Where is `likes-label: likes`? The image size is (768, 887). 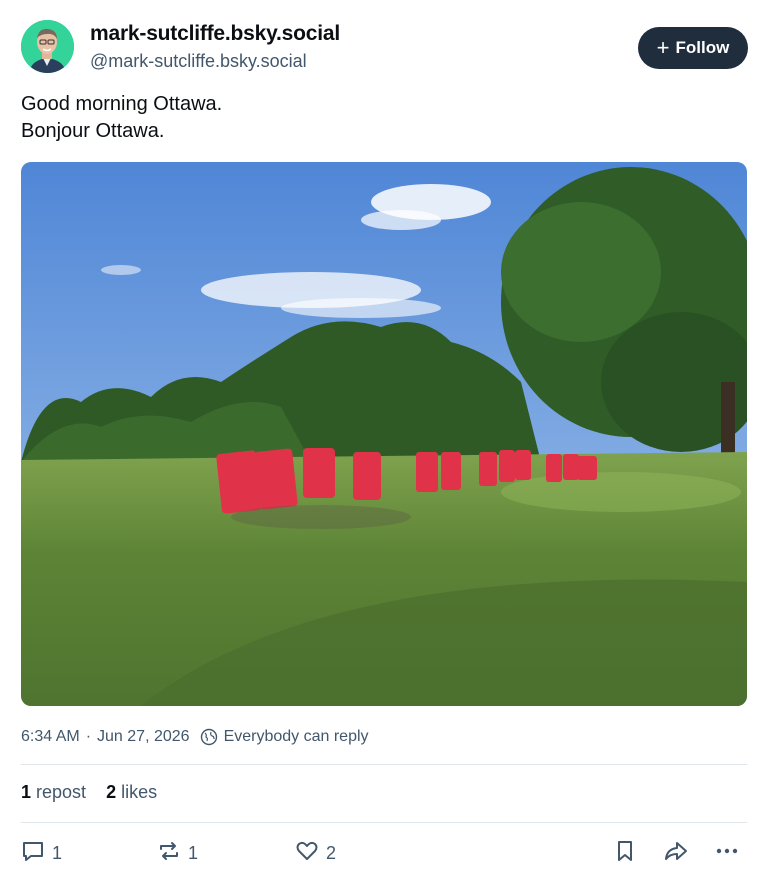
likes-label: likes is located at coordinates (139, 792).